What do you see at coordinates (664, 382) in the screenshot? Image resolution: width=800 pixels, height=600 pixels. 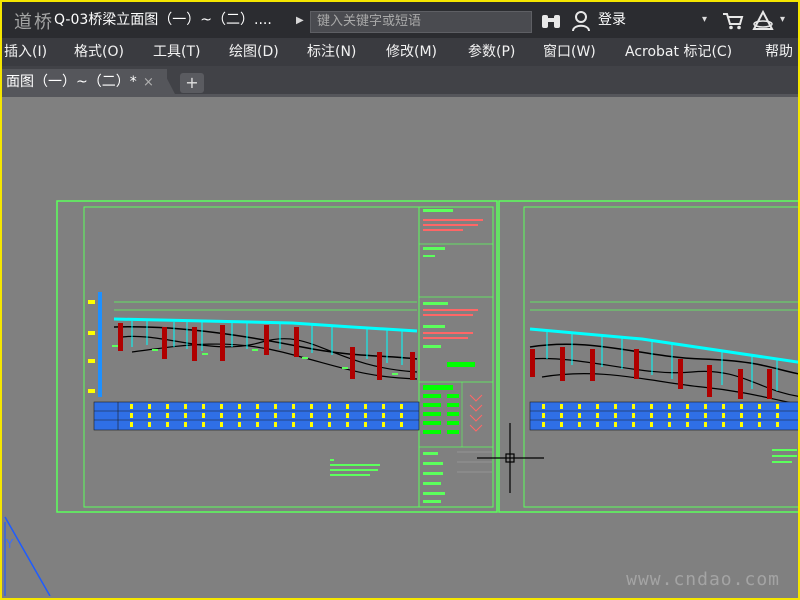 I see `bridge-elevation-right` at bounding box center [664, 382].